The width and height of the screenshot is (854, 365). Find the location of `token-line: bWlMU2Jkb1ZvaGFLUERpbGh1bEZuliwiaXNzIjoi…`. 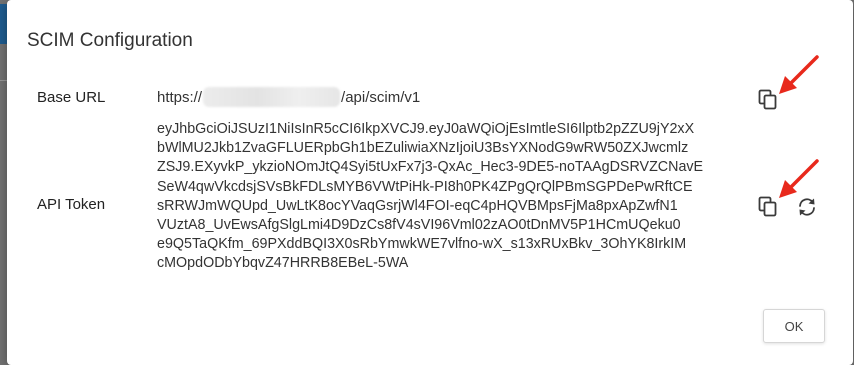

token-line: bWlMU2Jkb1ZvaGFLUERpbGh1bEZuliwiaXNzIjoi… is located at coordinates (423, 148).